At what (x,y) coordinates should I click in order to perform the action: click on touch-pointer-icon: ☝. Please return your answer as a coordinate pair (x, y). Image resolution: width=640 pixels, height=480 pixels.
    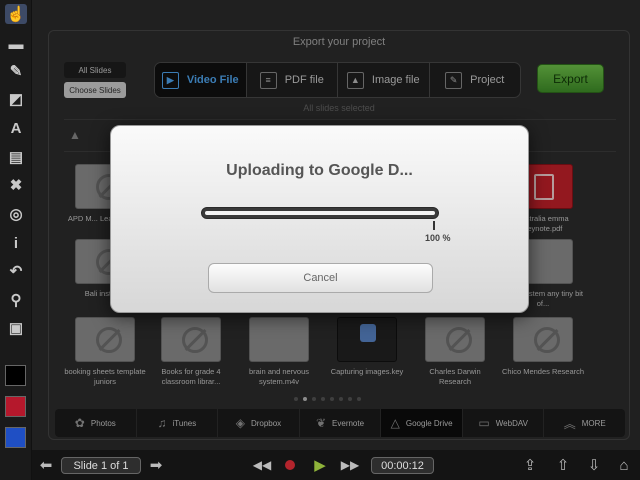
    Looking at the image, I should click on (16, 14).